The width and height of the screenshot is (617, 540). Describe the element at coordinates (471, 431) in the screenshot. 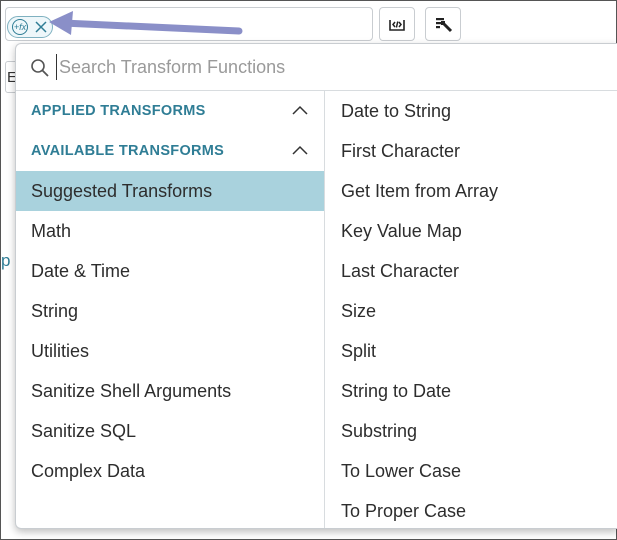

I see `function-item: Substring` at that location.